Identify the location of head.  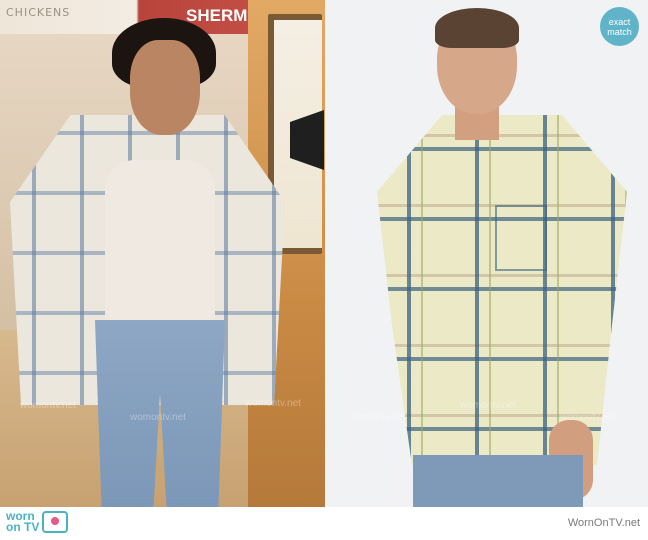
(165, 87).